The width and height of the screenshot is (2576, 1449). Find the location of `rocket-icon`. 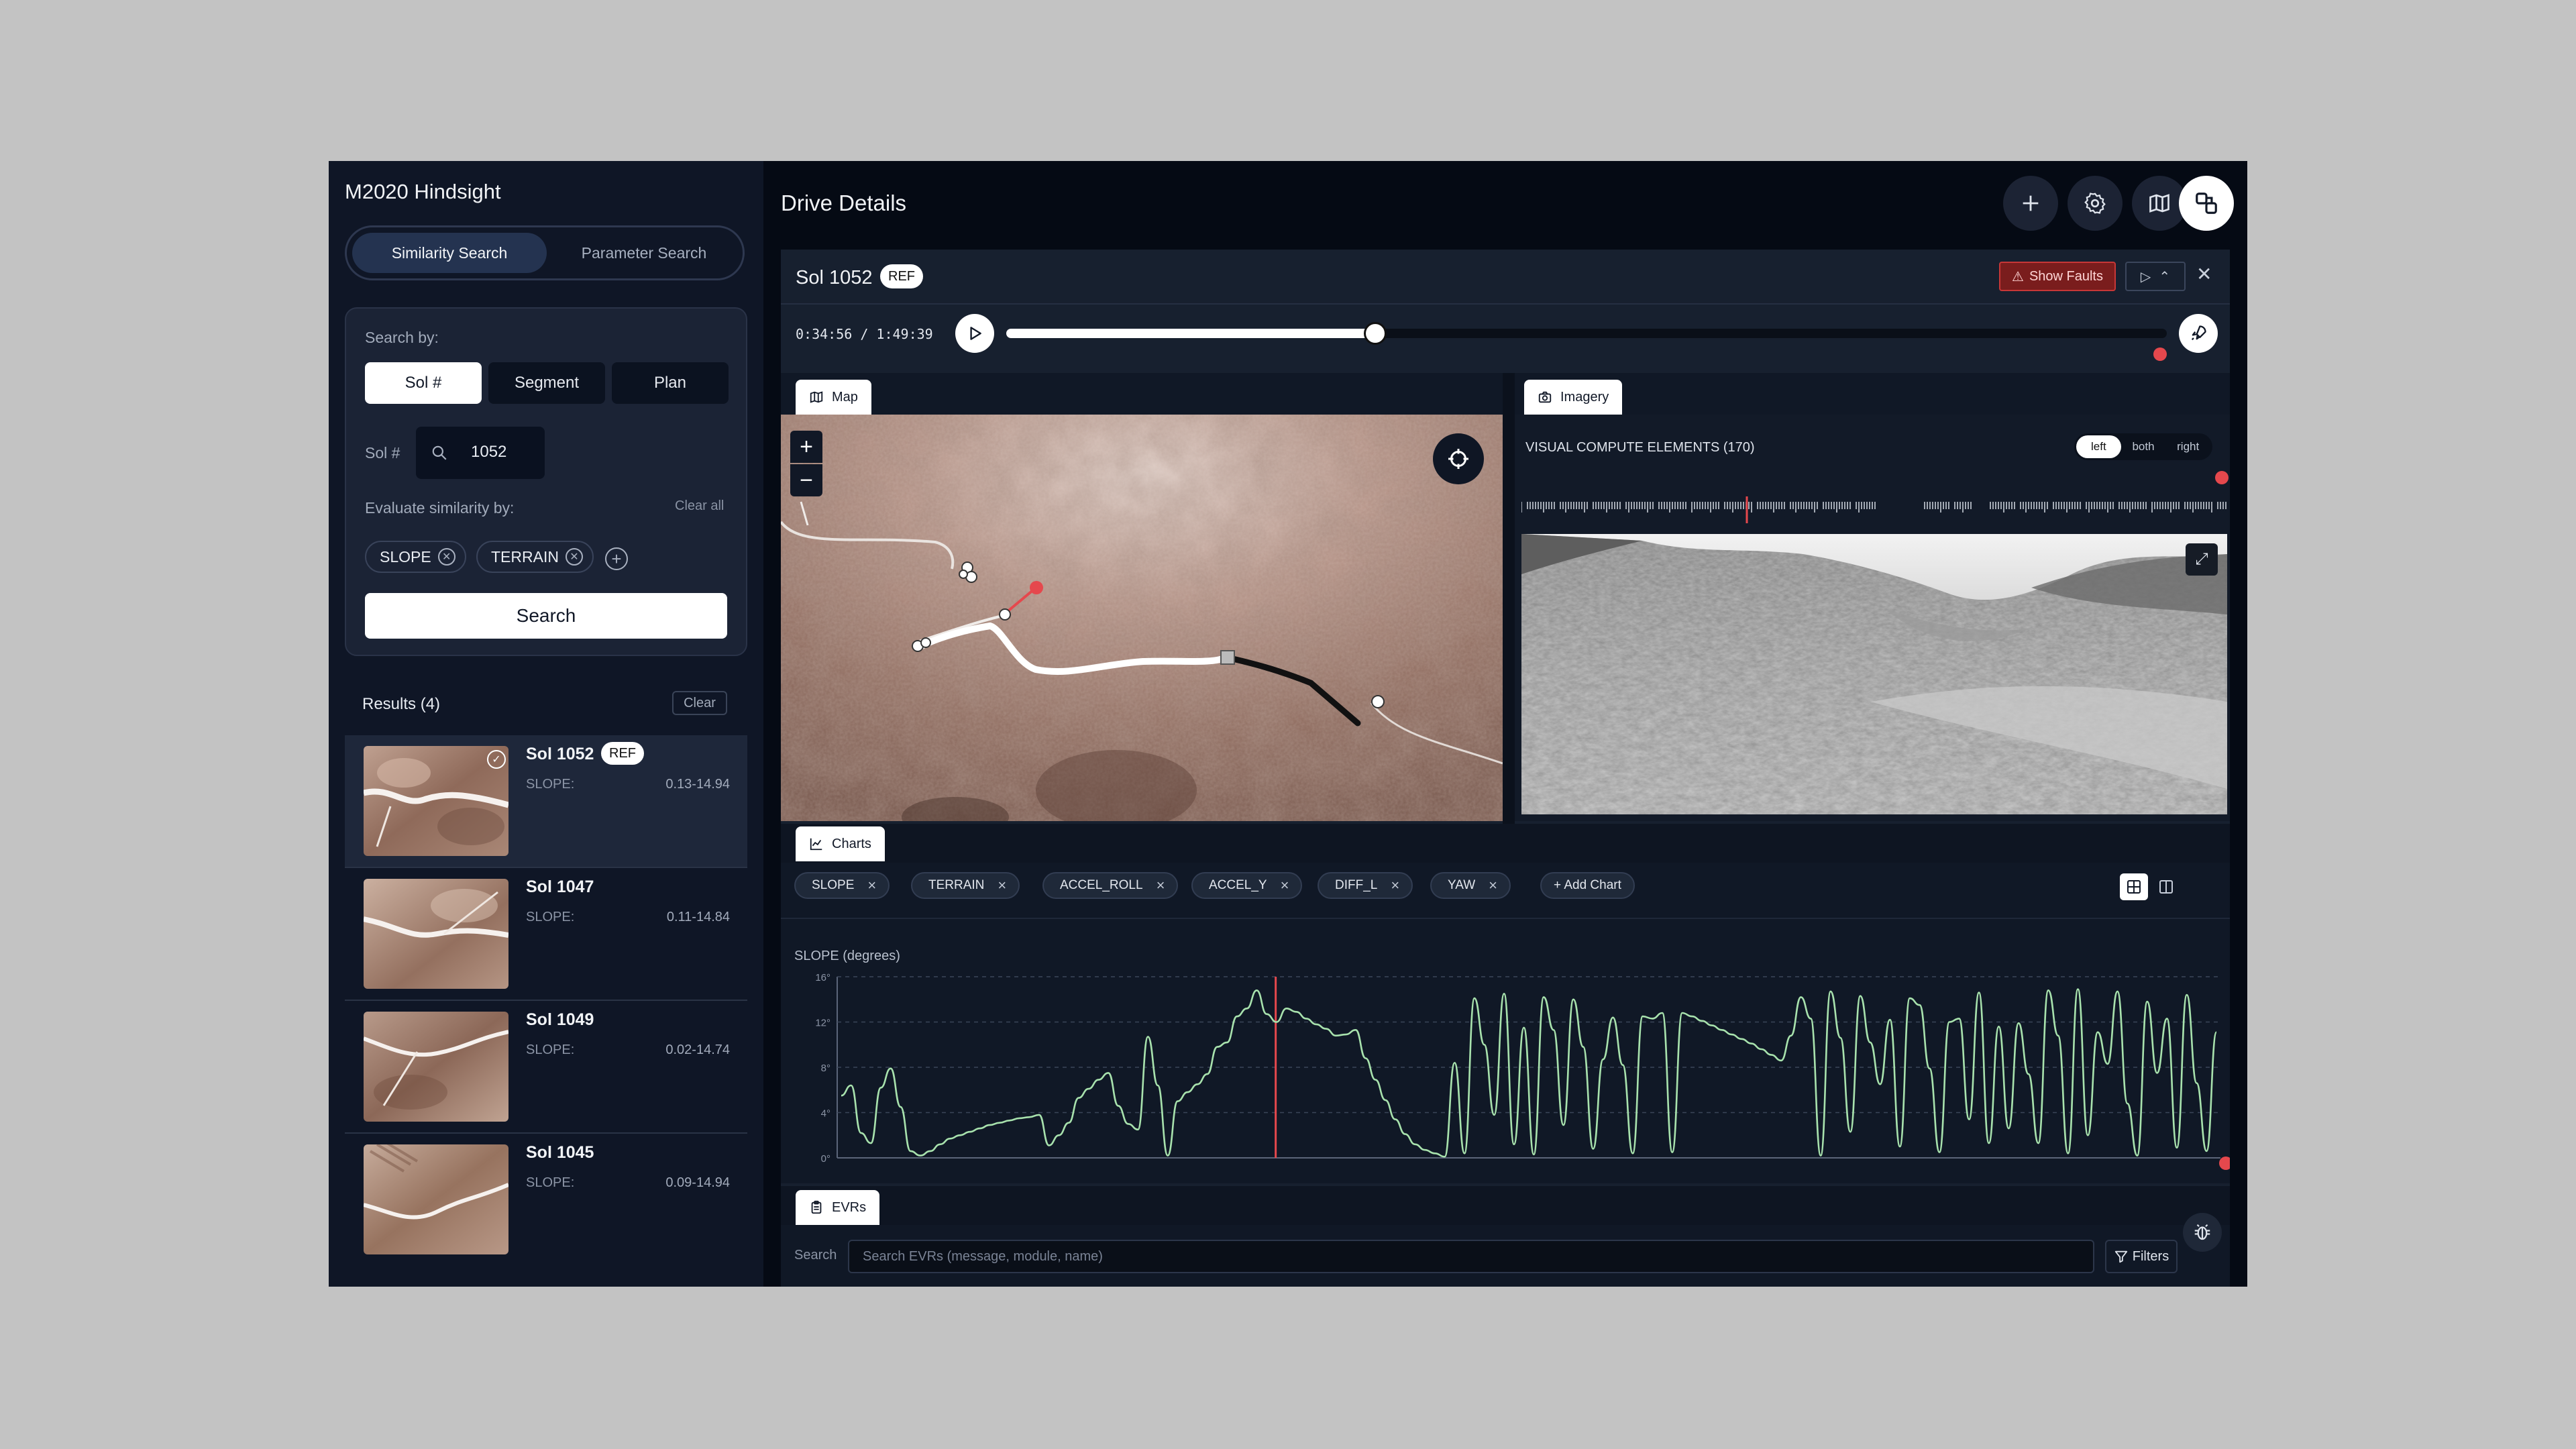

rocket-icon is located at coordinates (2198, 333).